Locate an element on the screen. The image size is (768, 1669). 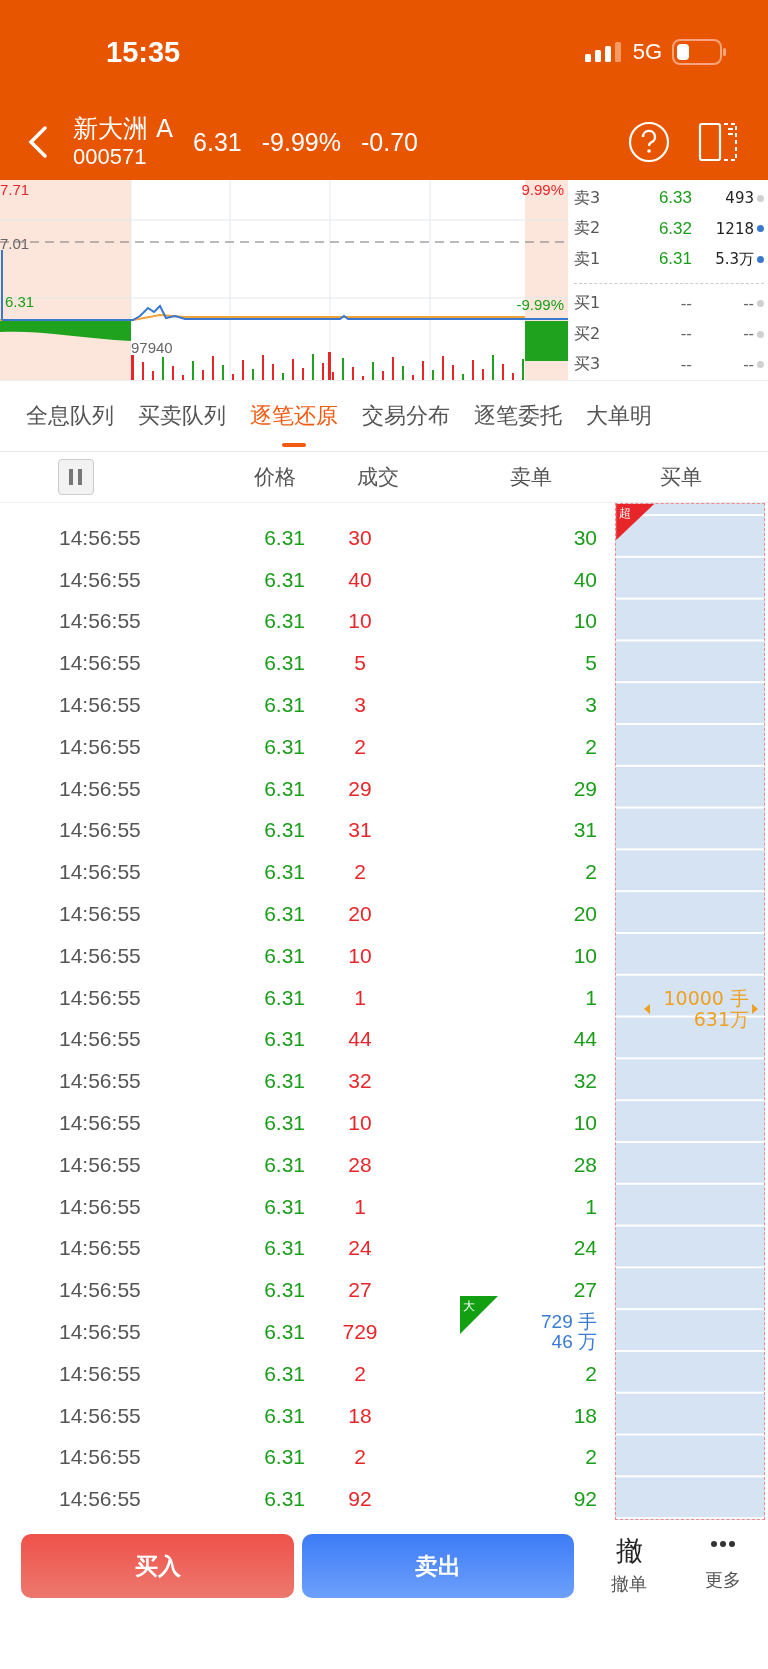
volume-cell-text: 92 is located at coordinates (360, 1499).